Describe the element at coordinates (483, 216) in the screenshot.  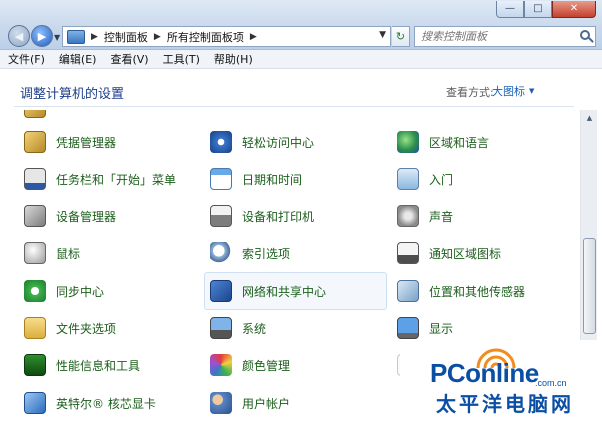
I see `item-sound: 声音` at that location.